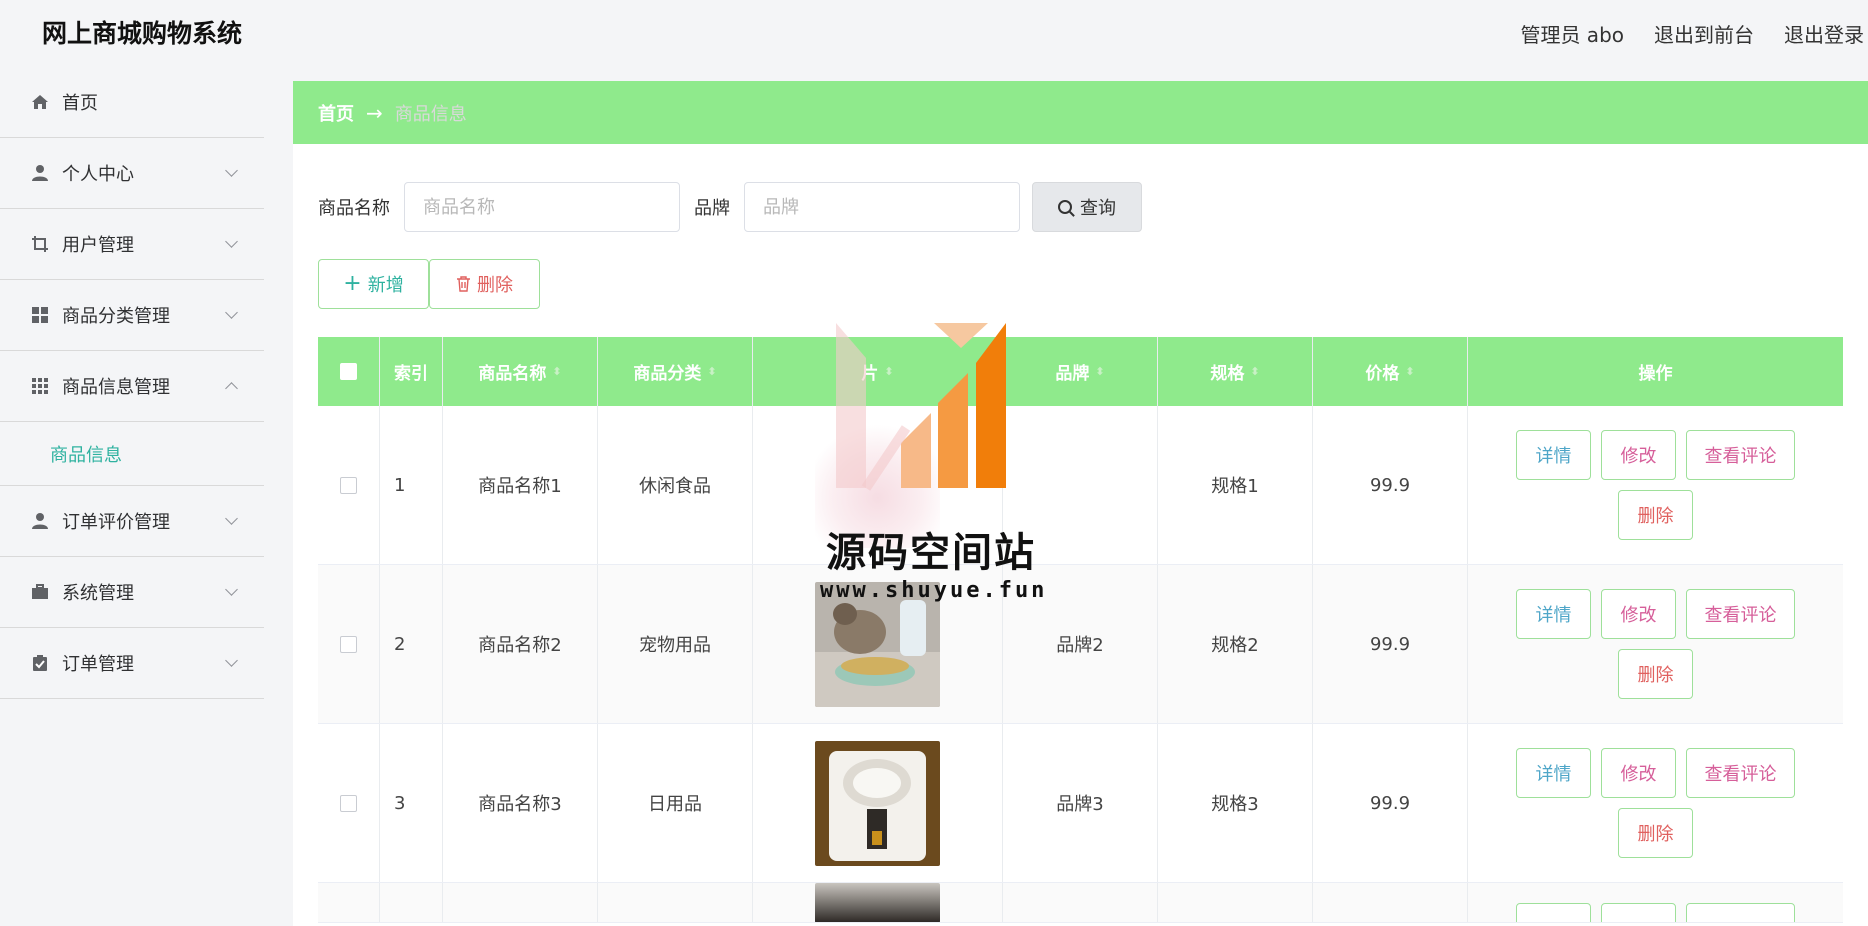 This screenshot has height=926, width=1868. I want to click on batch-delete-label: 删除, so click(495, 285).